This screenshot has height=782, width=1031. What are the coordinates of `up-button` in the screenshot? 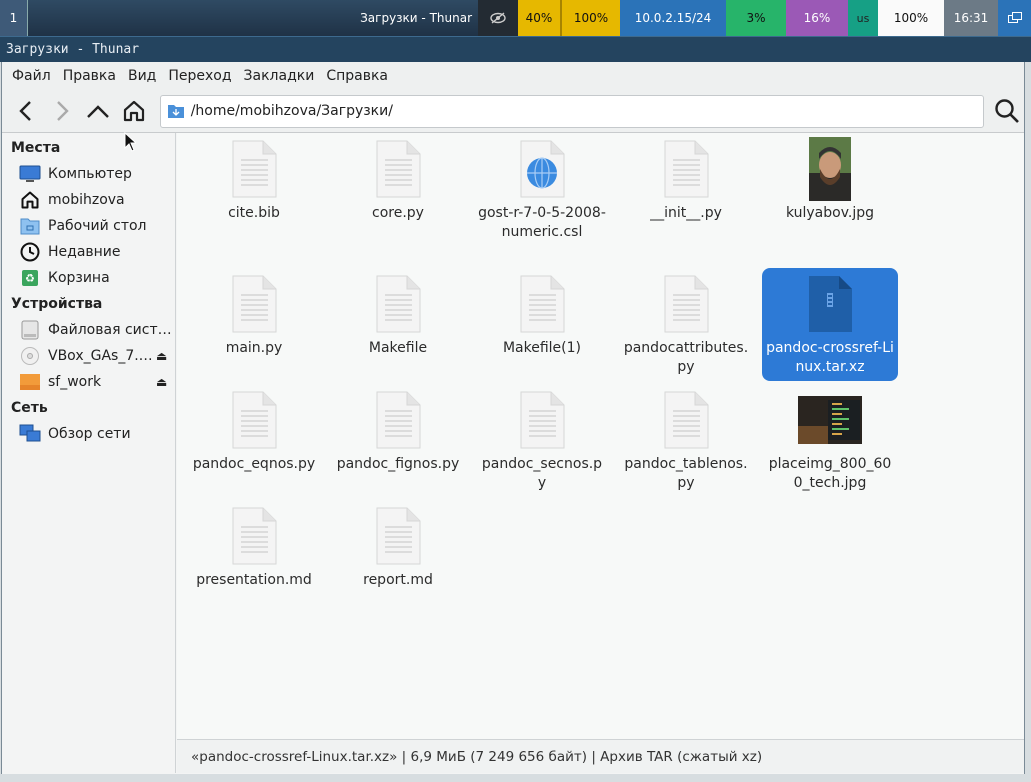 It's located at (98, 111).